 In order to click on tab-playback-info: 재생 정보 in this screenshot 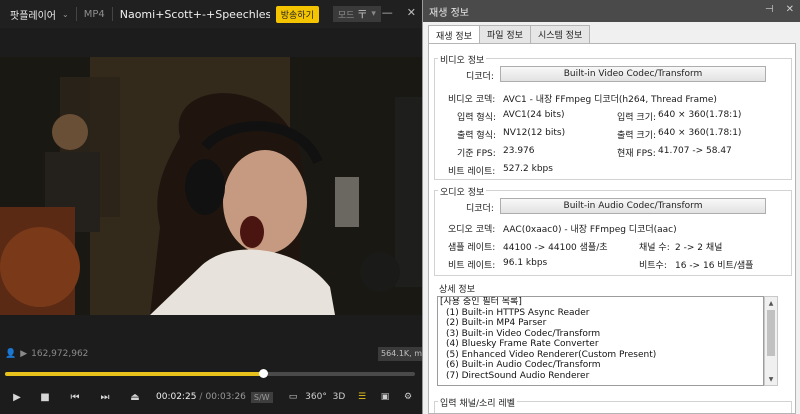, I will do `click(454, 34)`.